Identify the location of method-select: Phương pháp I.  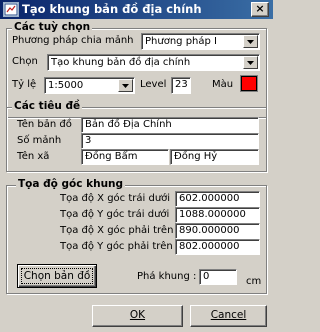
(200, 41).